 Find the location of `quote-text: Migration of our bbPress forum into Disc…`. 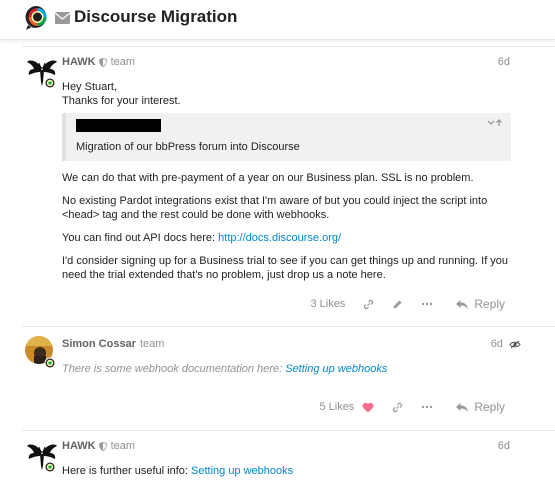

quote-text: Migration of our bbPress forum into Disc… is located at coordinates (188, 147).